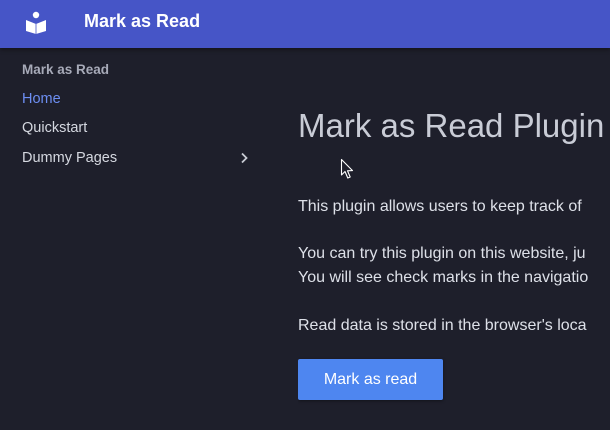 The height and width of the screenshot is (430, 610). I want to click on sidebar-item-home: Home, so click(138, 99).